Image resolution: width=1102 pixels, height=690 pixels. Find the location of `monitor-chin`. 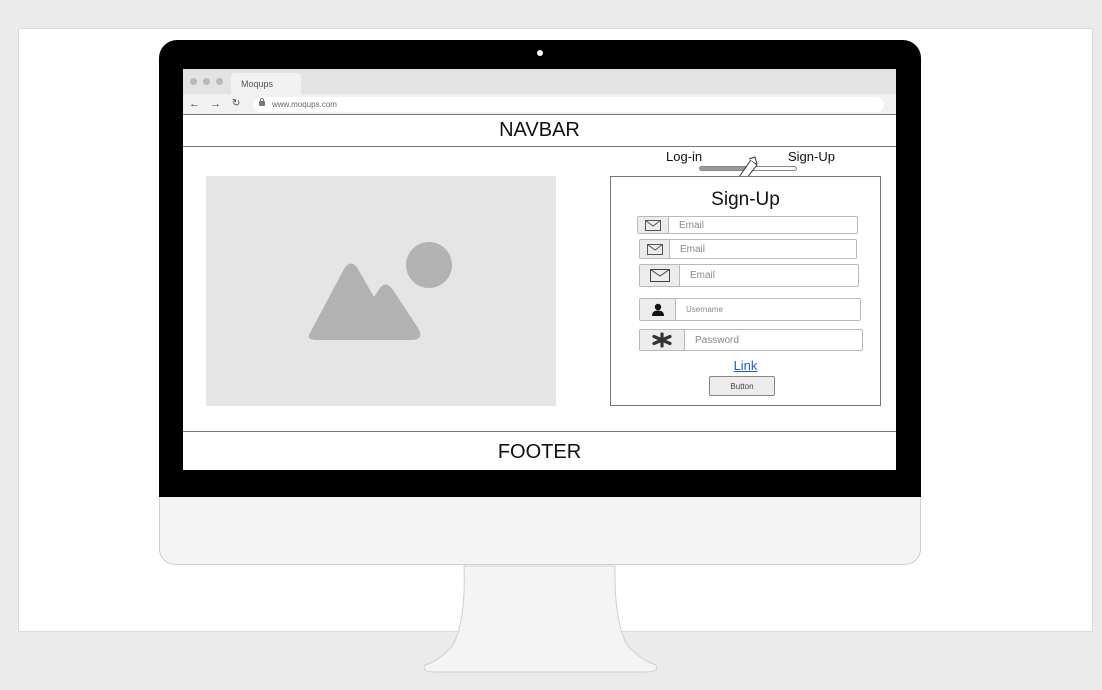

monitor-chin is located at coordinates (540, 531).